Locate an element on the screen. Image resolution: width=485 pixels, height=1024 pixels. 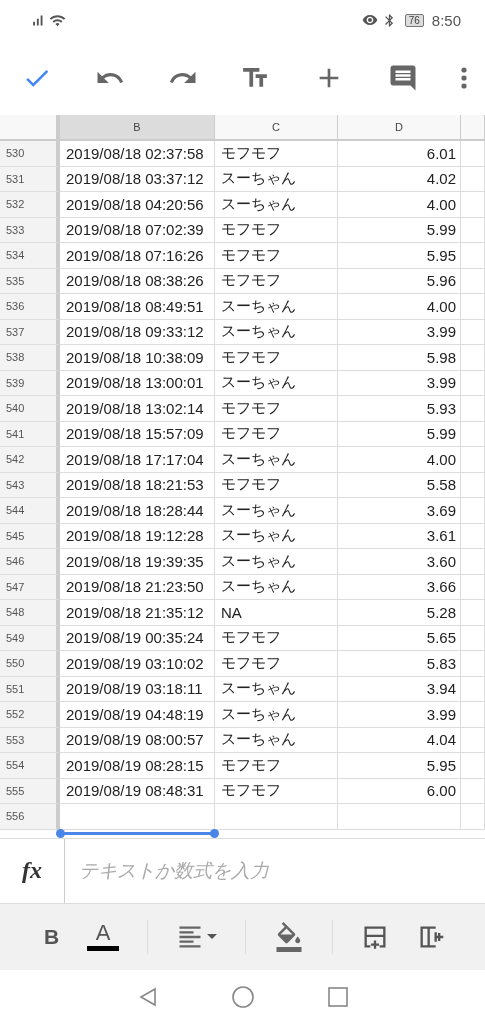
table-cell: 3.60 is located at coordinates (399, 562).